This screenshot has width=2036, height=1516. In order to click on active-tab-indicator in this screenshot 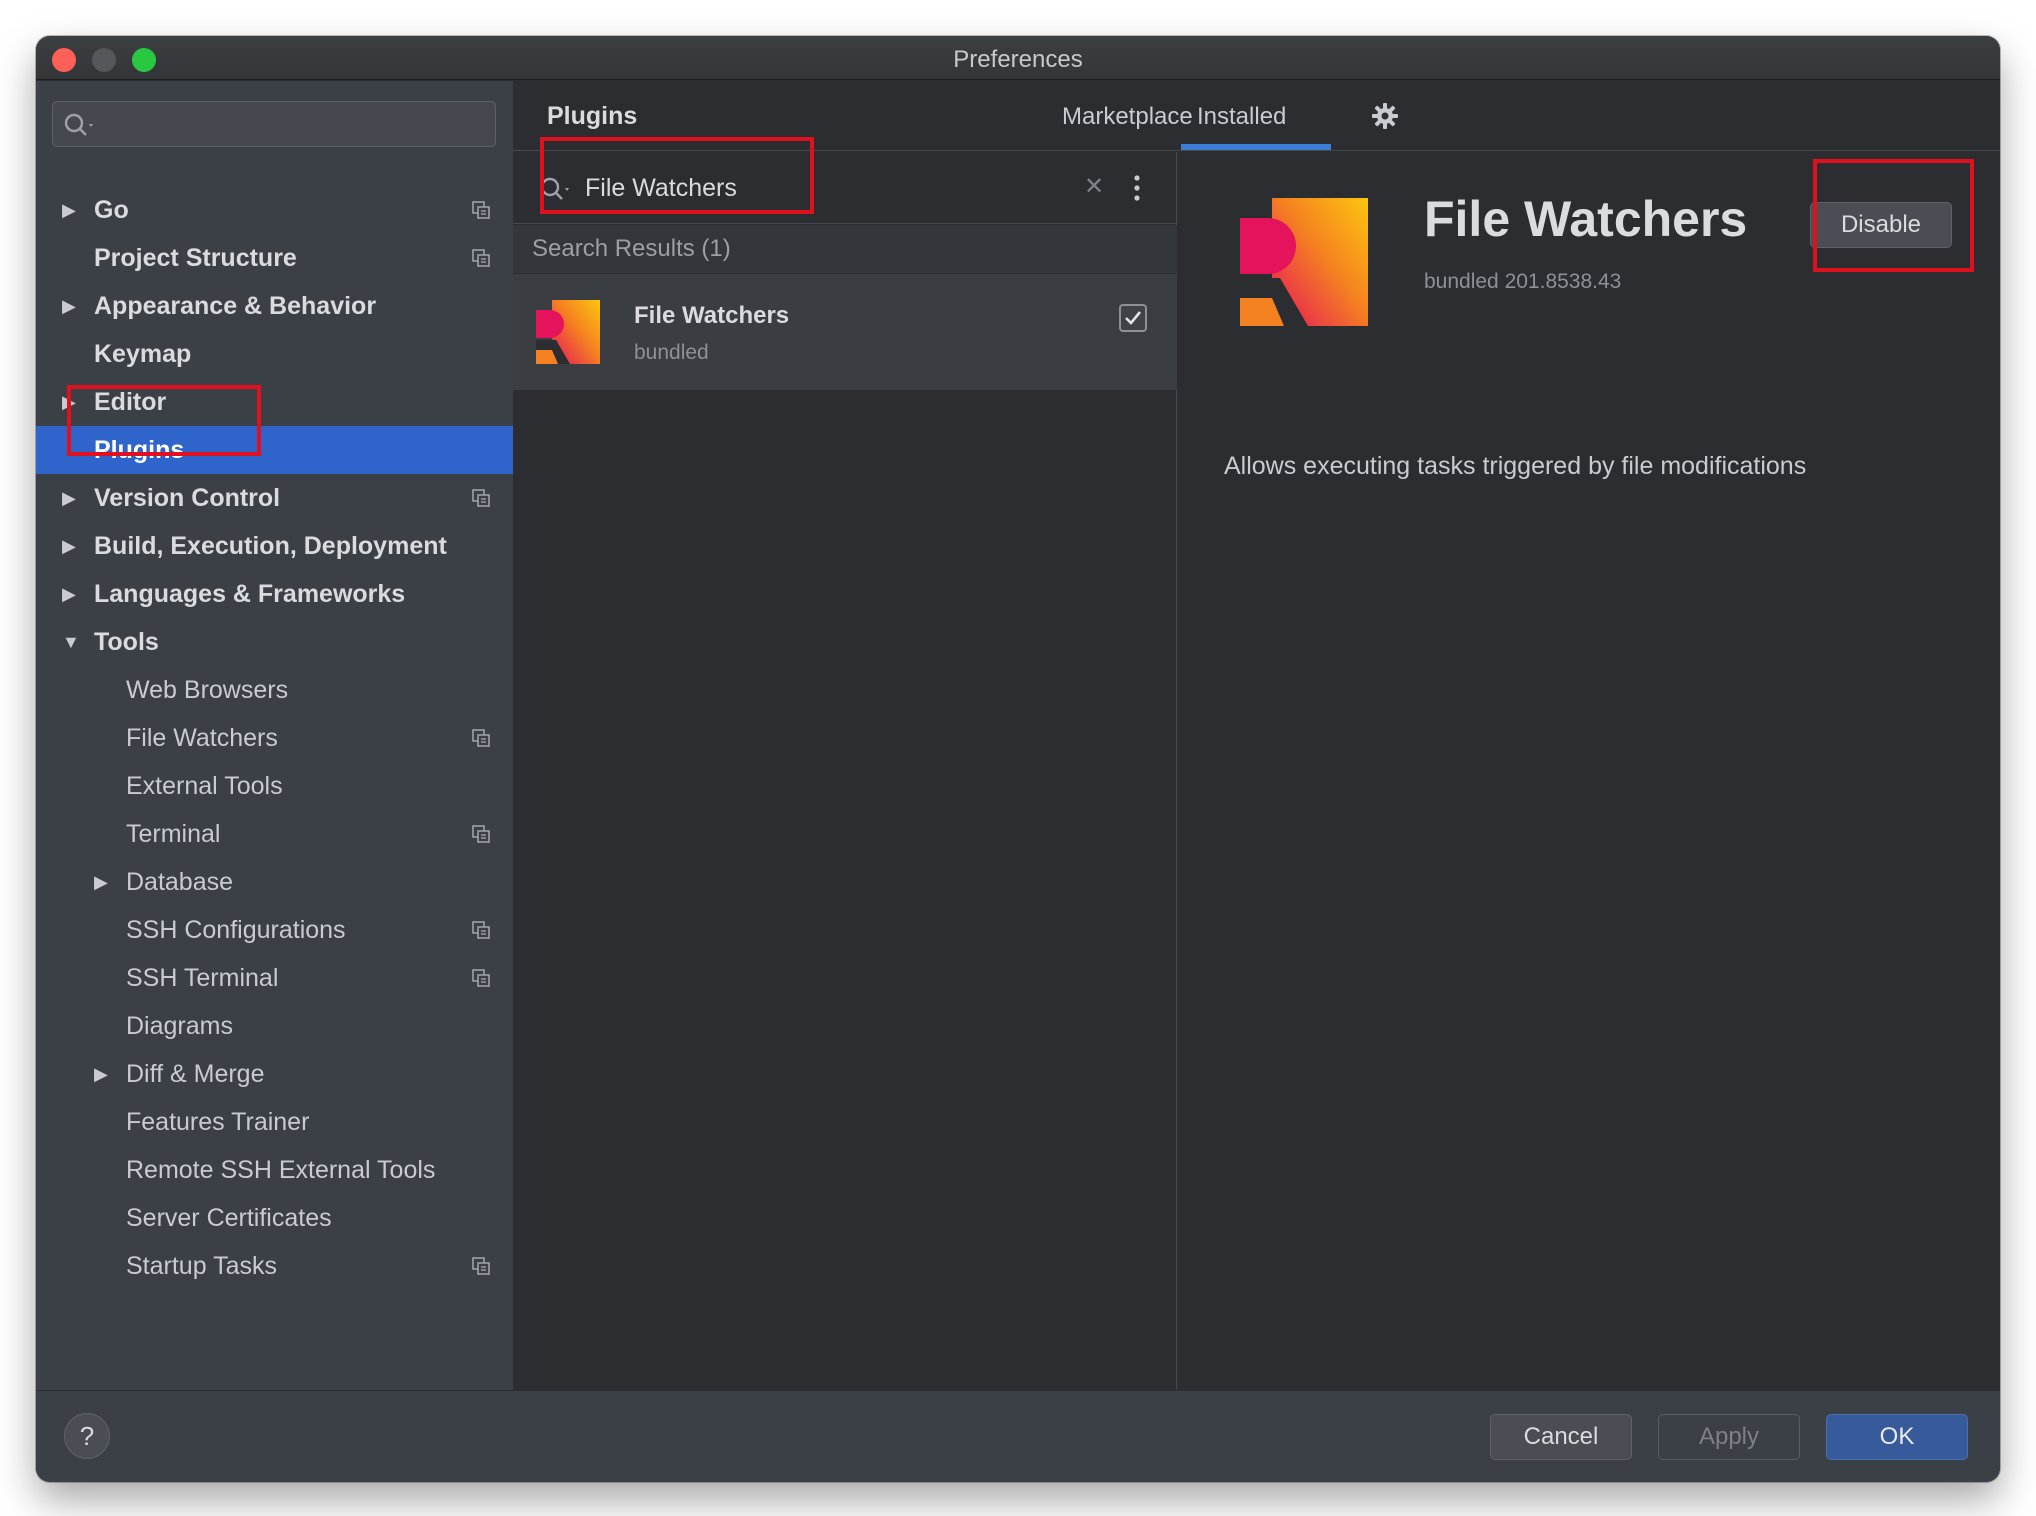, I will do `click(1256, 147)`.